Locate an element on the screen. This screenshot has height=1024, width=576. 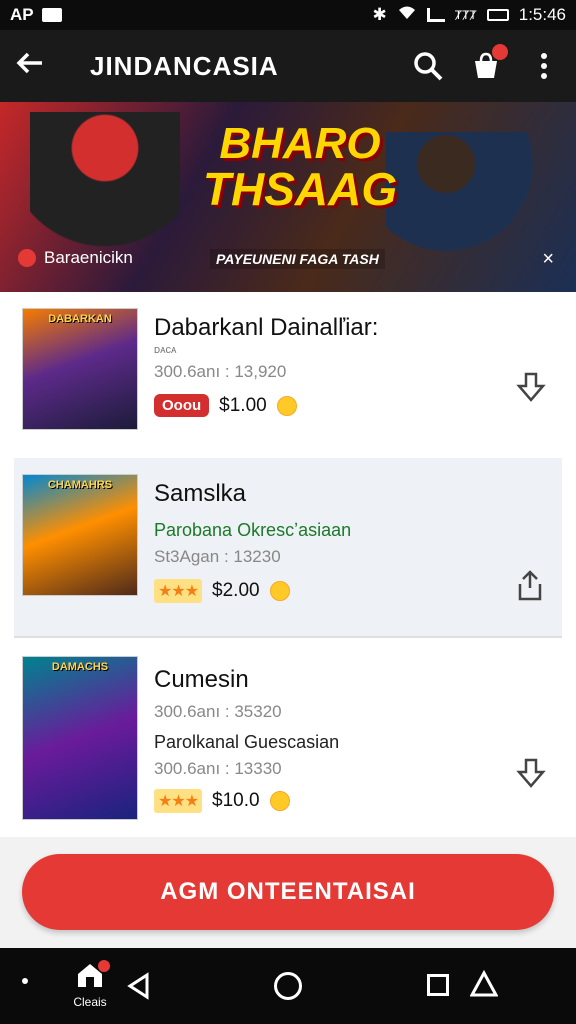
nfc-icon: ✱ is located at coordinates (379, 14).